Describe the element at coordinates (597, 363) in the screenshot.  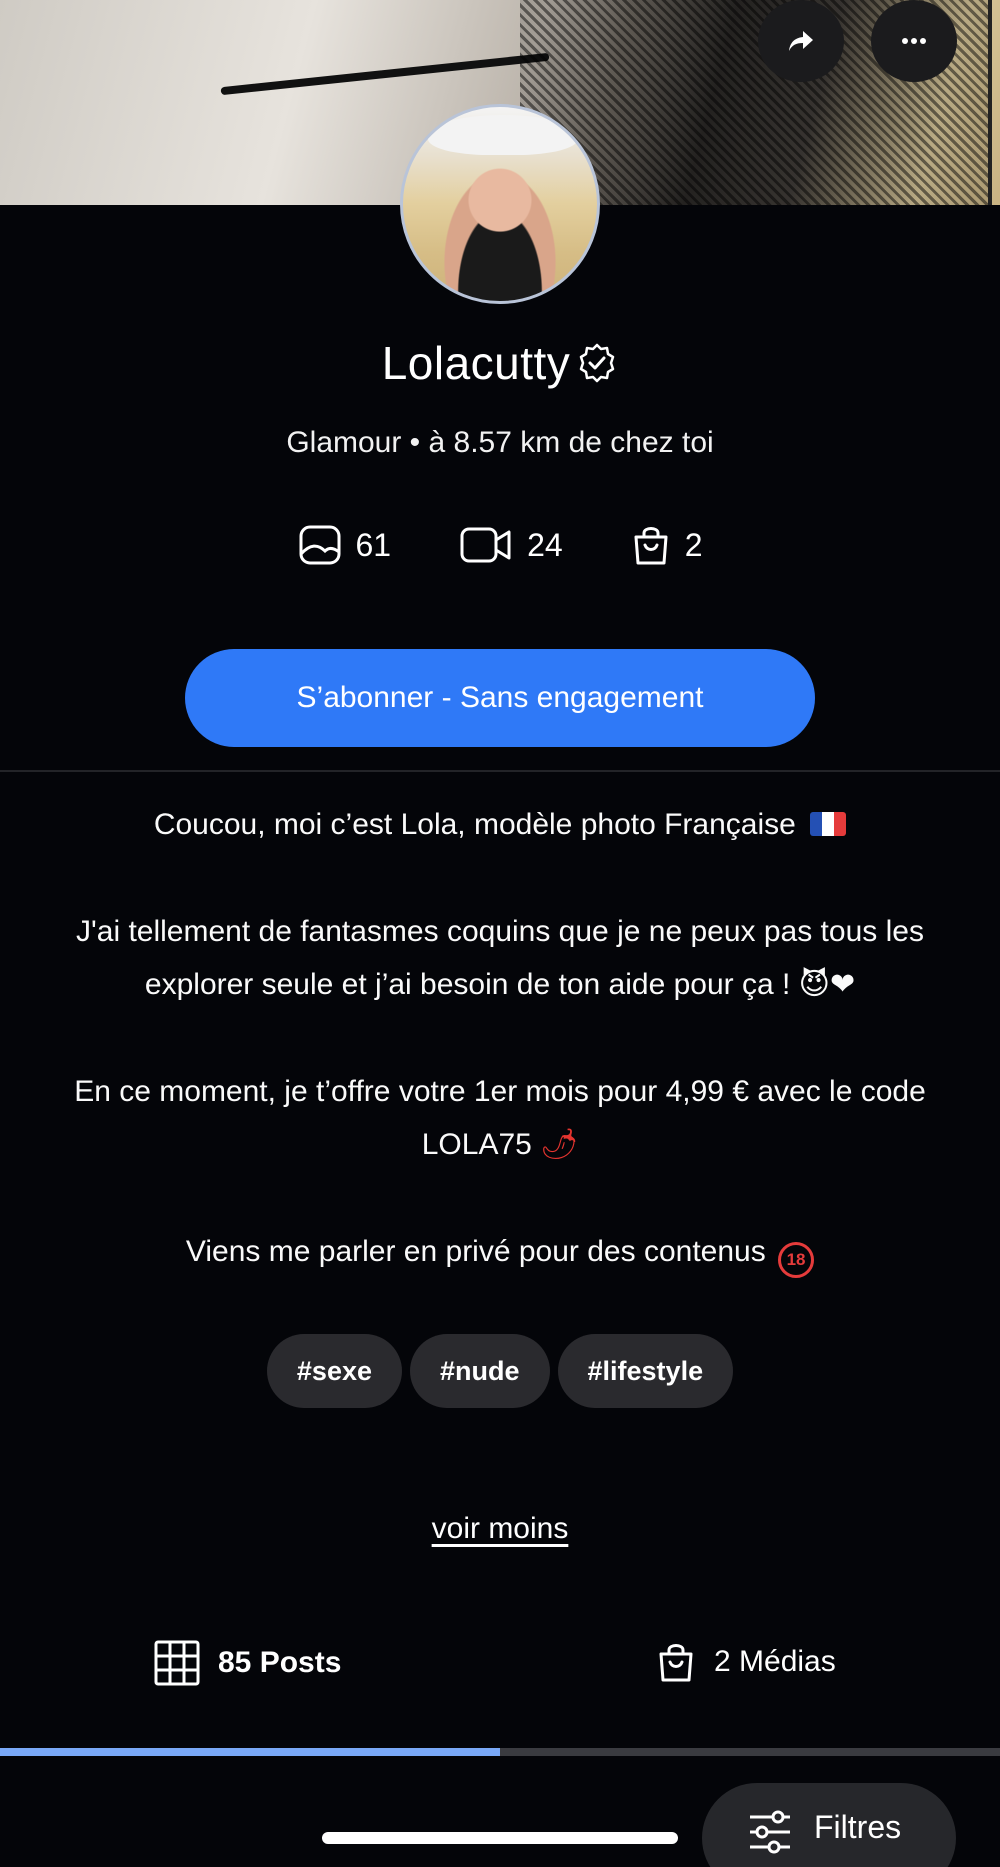
I see `verified-badge-icon` at that location.